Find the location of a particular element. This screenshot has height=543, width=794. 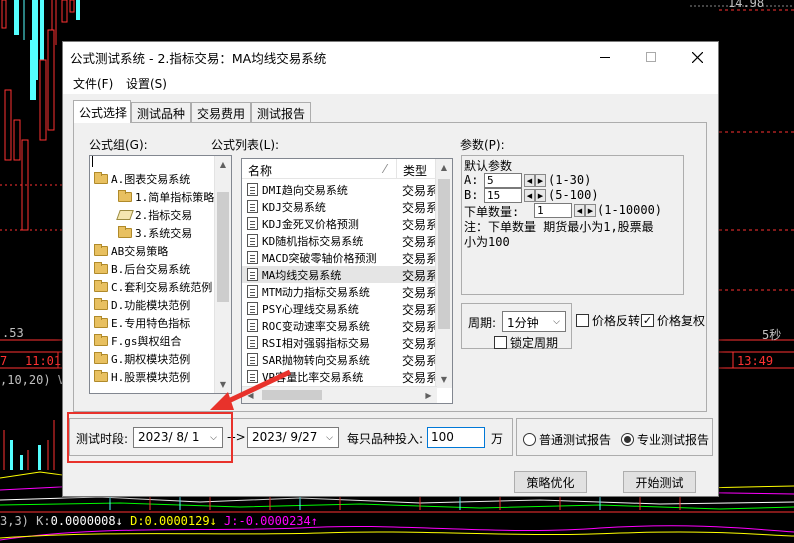

arrow-head-icon is located at coordinates (222, 401).